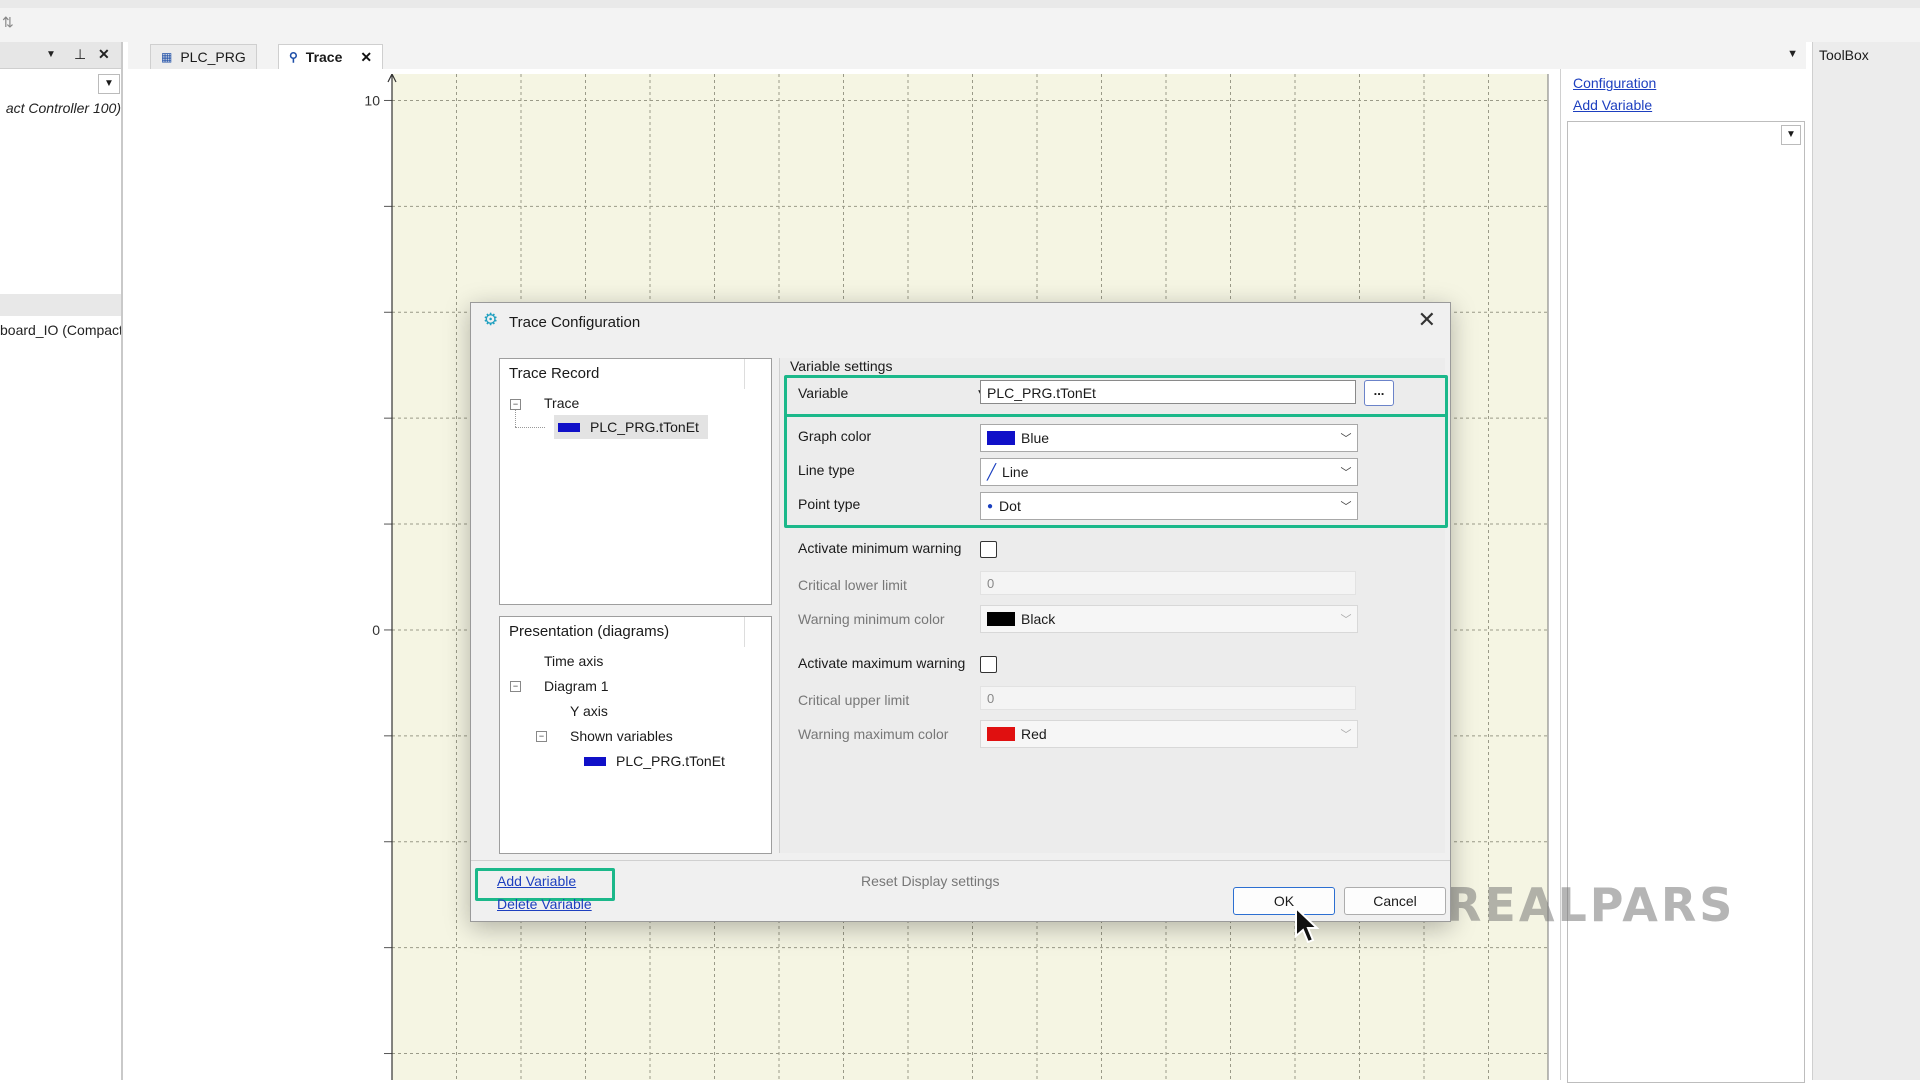  I want to click on tab-label: PLC_PRG, so click(213, 57).